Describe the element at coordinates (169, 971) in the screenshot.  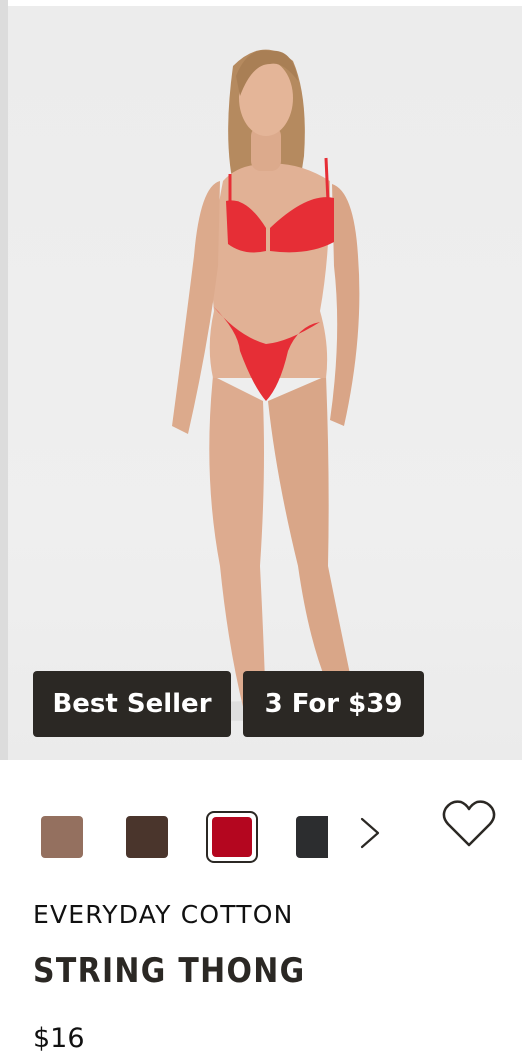
I see `product-title: STRING THONG` at that location.